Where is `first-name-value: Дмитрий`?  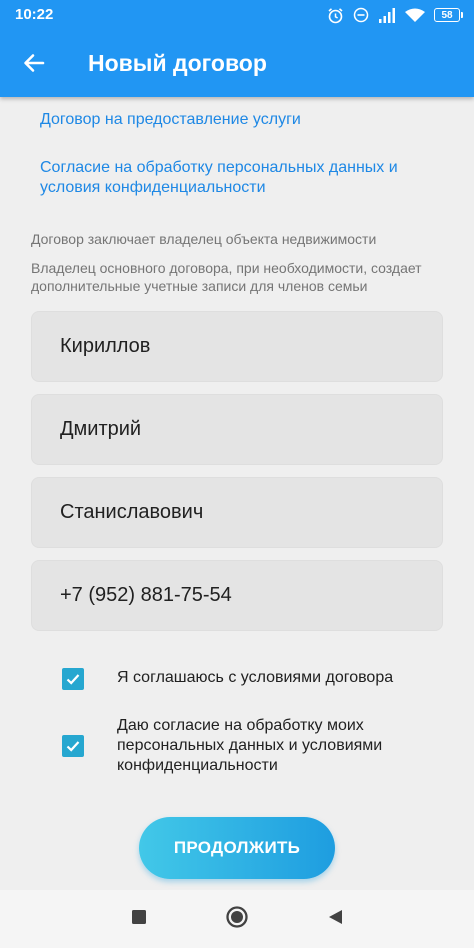 first-name-value: Дмитрий is located at coordinates (101, 429).